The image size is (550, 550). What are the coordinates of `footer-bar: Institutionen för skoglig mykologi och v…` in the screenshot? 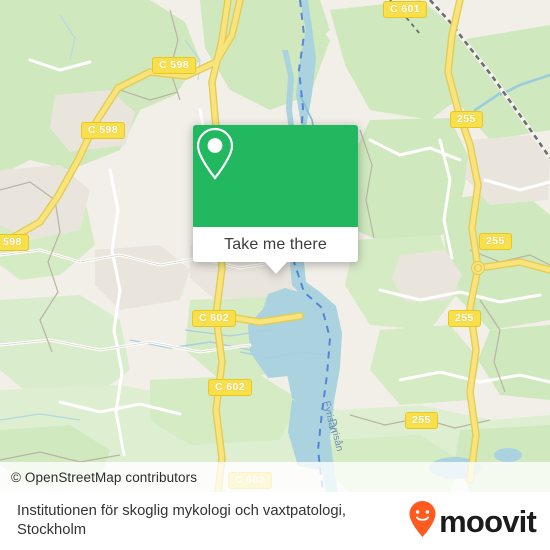 It's located at (275, 521).